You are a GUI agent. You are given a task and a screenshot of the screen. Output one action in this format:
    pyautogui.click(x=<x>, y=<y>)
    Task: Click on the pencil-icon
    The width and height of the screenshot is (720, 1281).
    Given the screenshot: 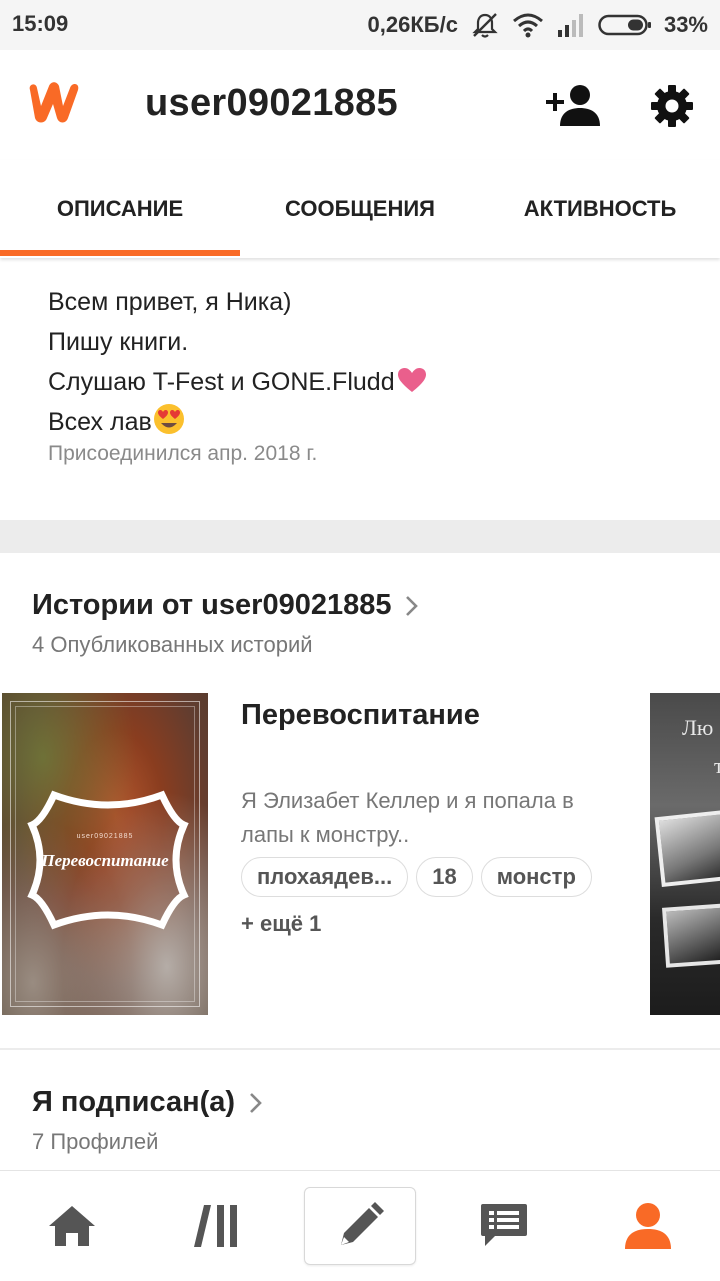 What is the action you would take?
    pyautogui.click(x=362, y=1223)
    